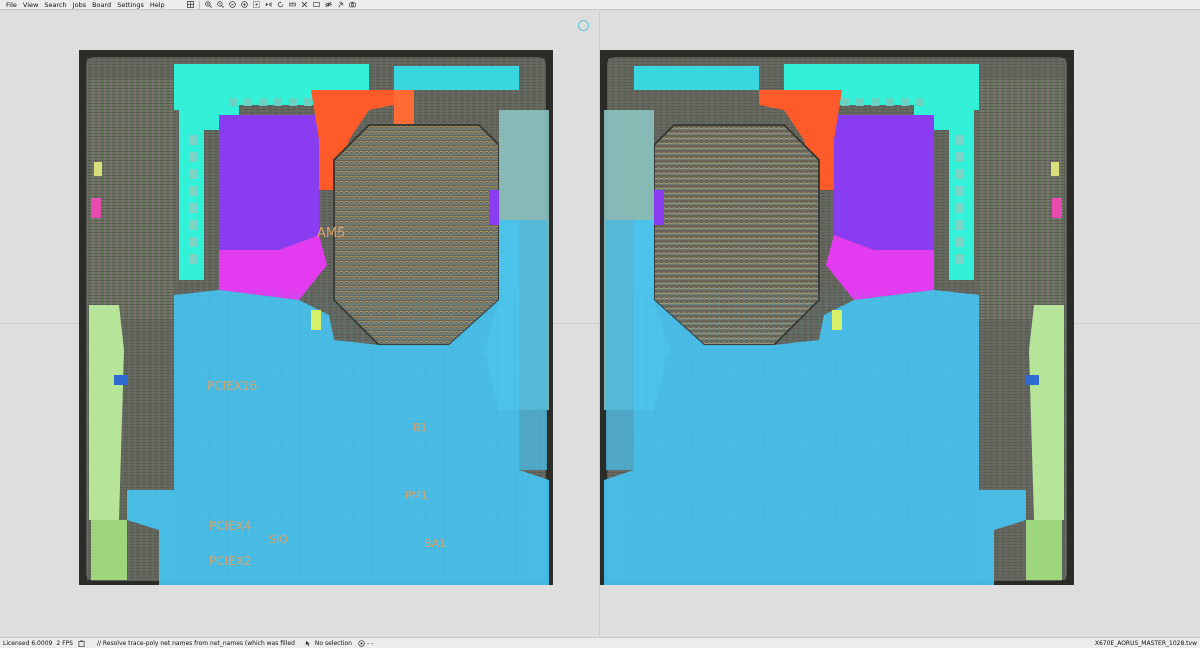 The image size is (1200, 648). What do you see at coordinates (331, 233) in the screenshot?
I see `label-am5: AM5` at bounding box center [331, 233].